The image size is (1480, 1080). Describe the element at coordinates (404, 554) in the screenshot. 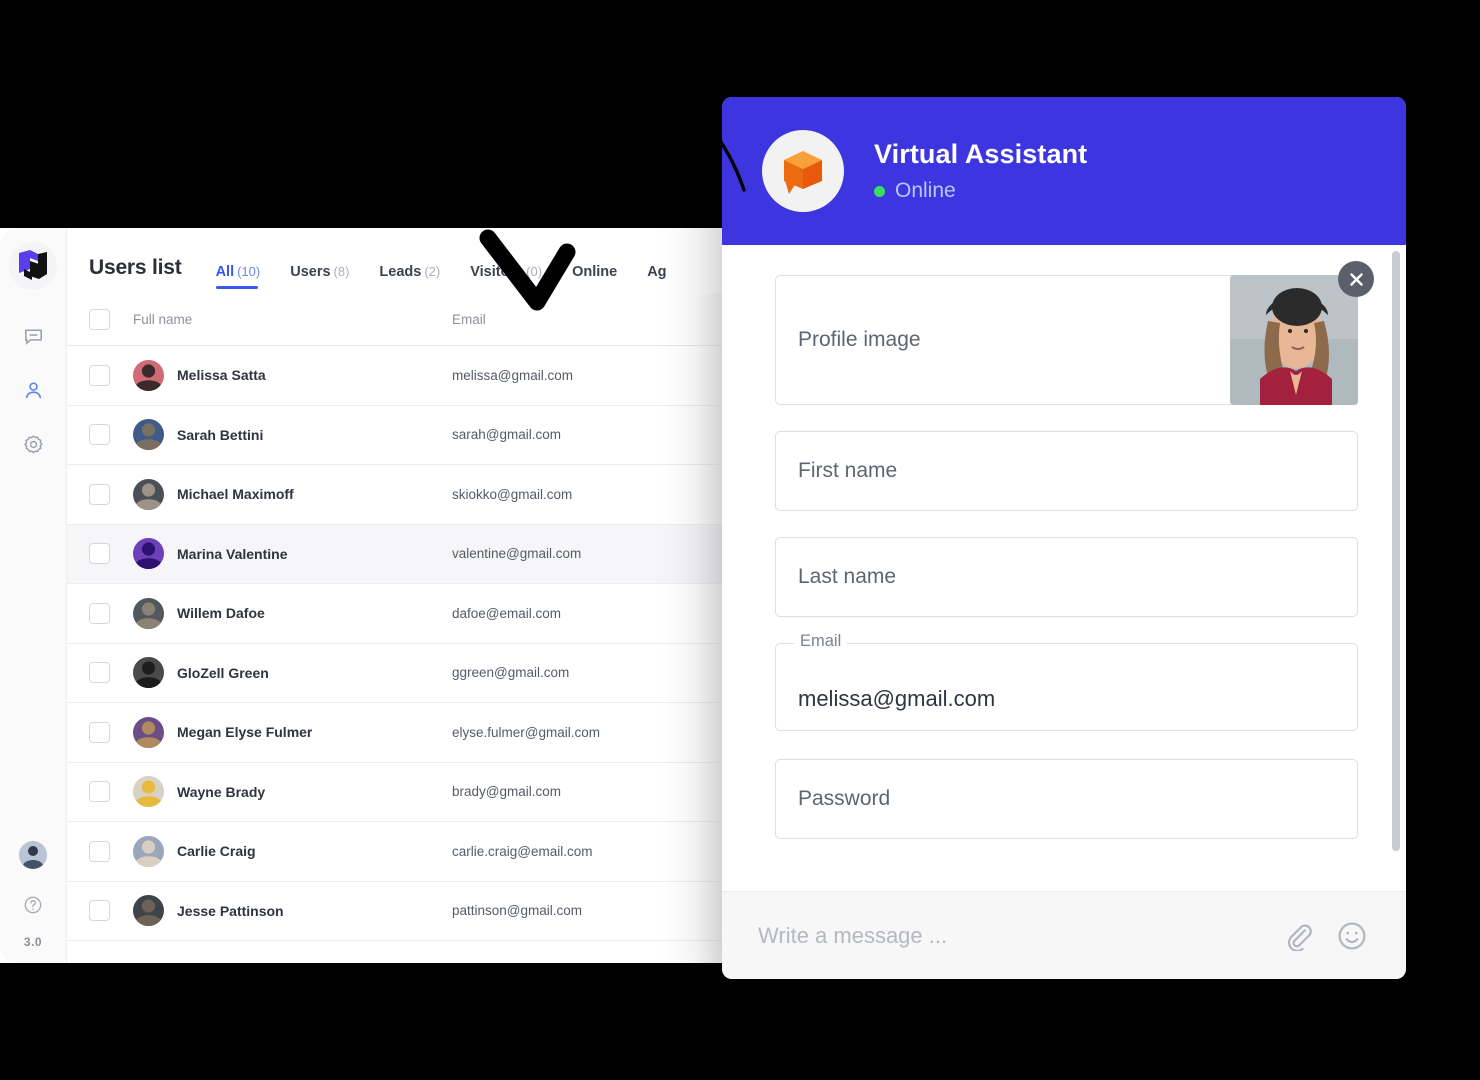

I see `table-row: Marina Valentine valentine@gmail.com` at that location.